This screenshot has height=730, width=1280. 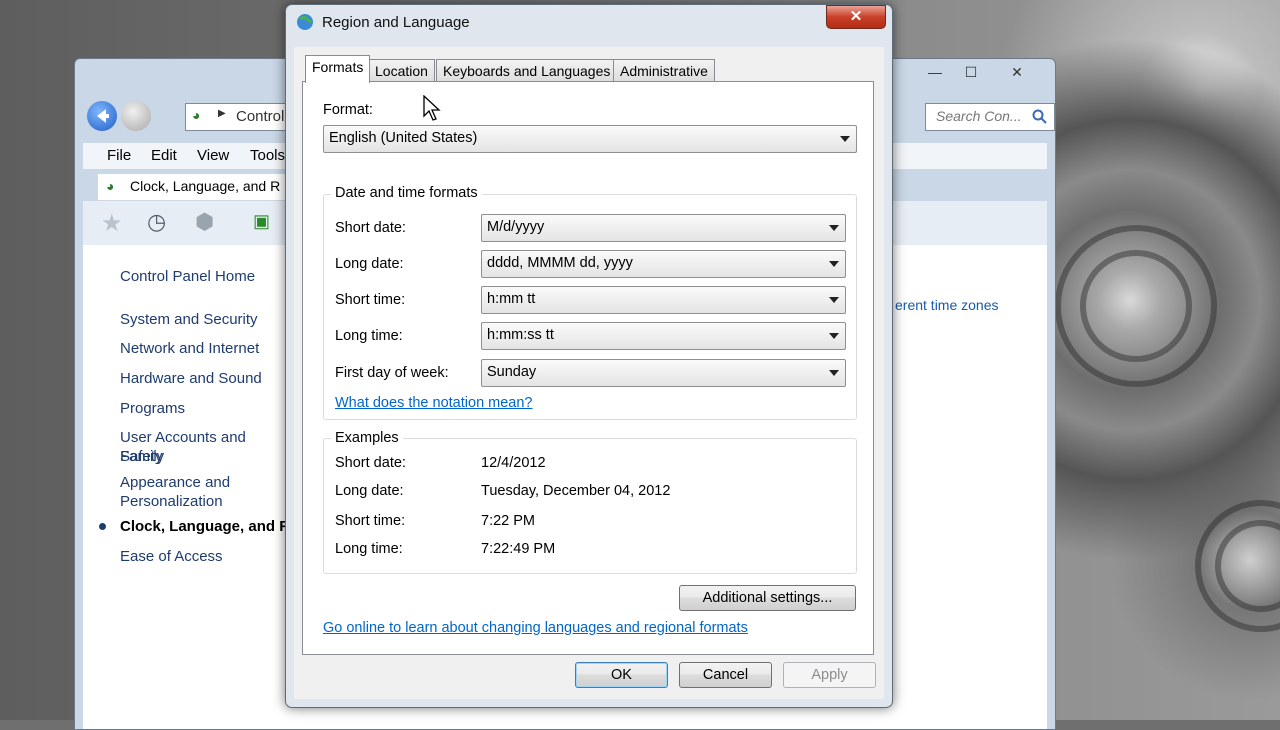 I want to click on address-text: Control, so click(x=260, y=116).